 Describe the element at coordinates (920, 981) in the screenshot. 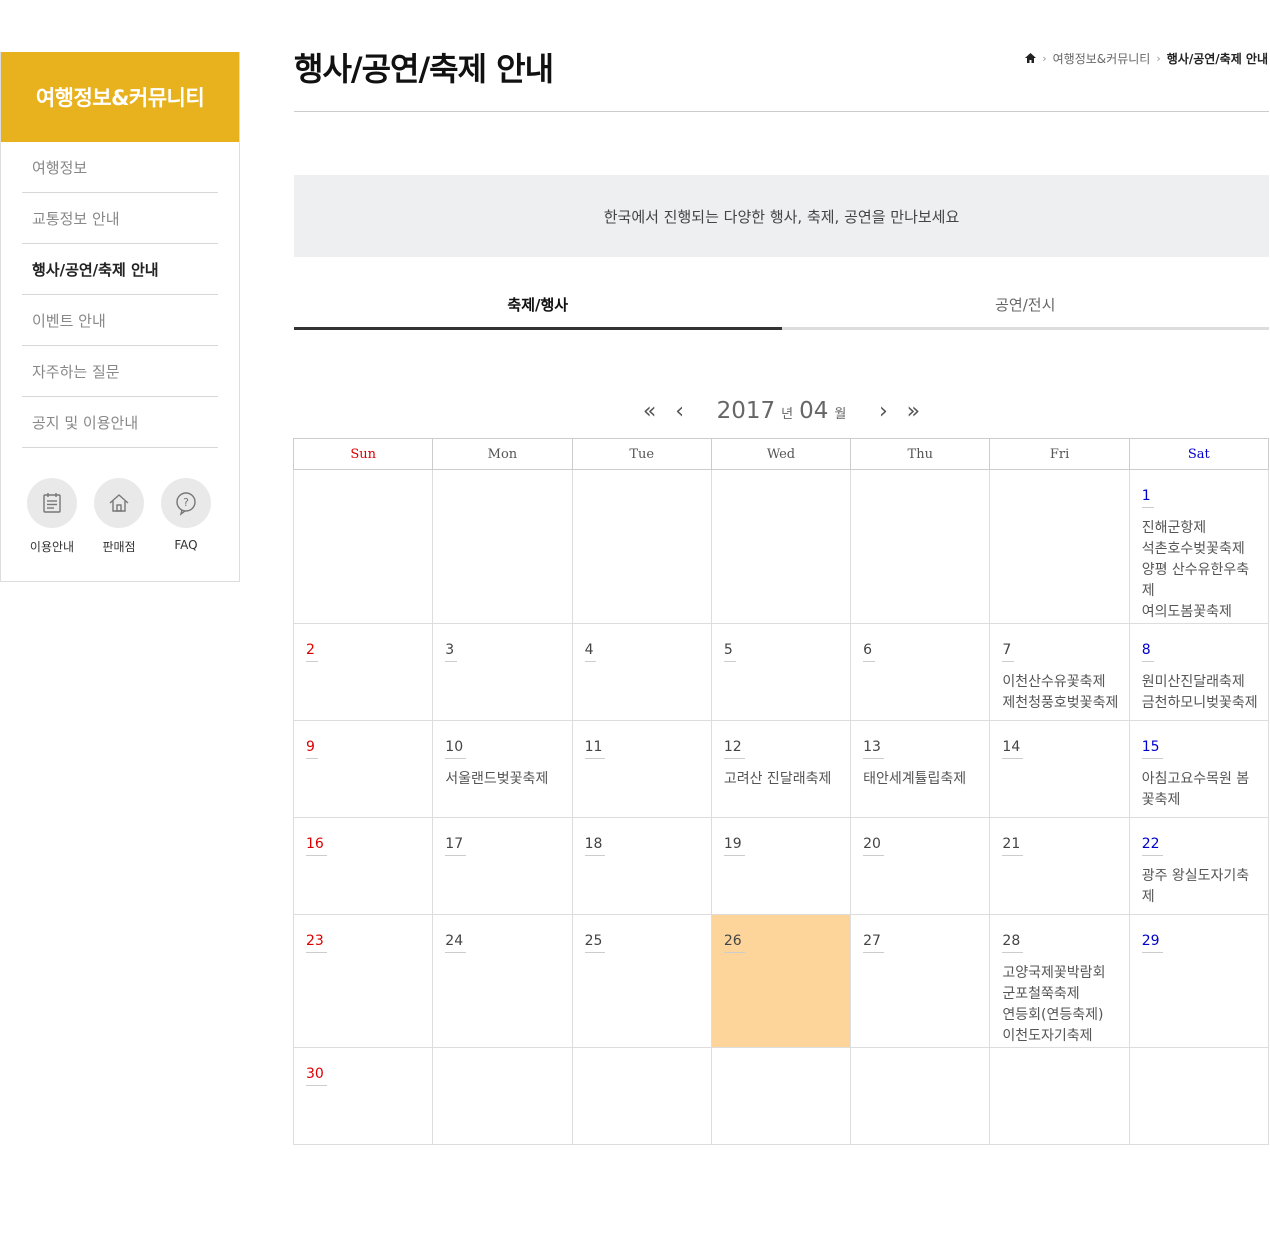

I see `calendar-day-cell: 27` at that location.